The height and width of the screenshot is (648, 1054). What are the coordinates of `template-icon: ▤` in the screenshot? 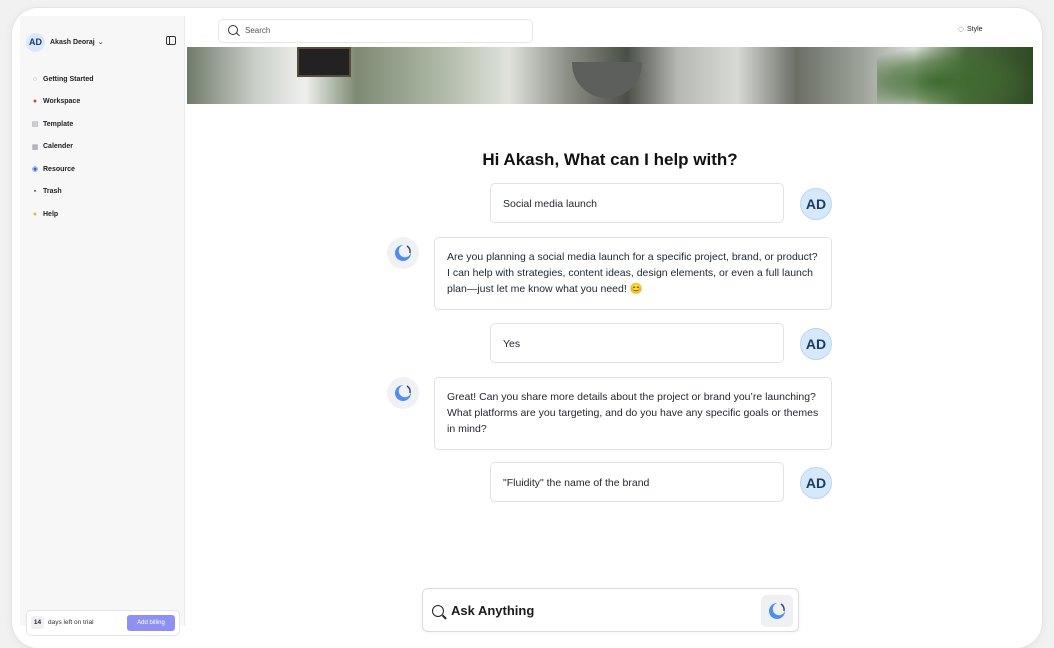 It's located at (35, 124).